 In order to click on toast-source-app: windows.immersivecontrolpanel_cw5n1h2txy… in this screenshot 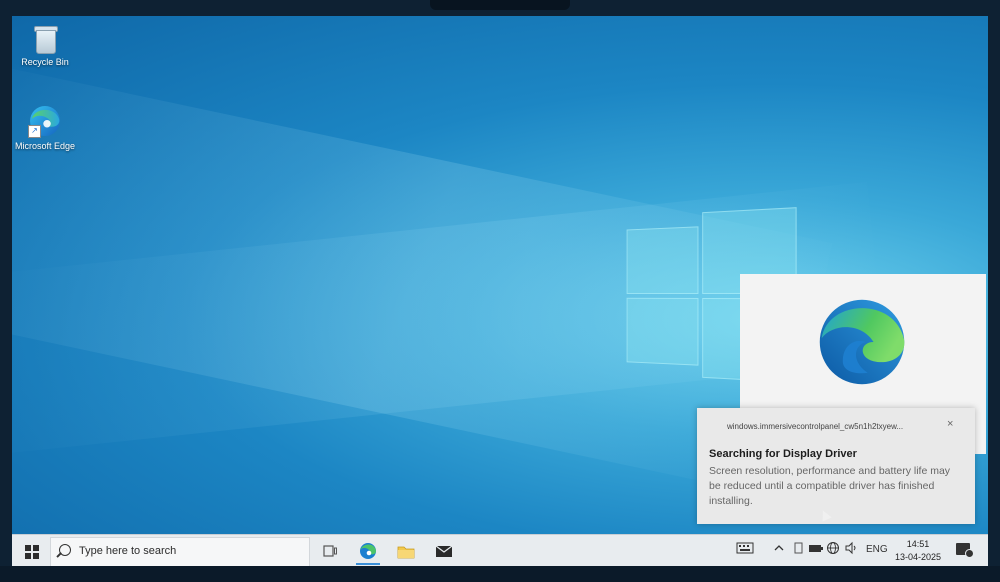, I will do `click(815, 426)`.